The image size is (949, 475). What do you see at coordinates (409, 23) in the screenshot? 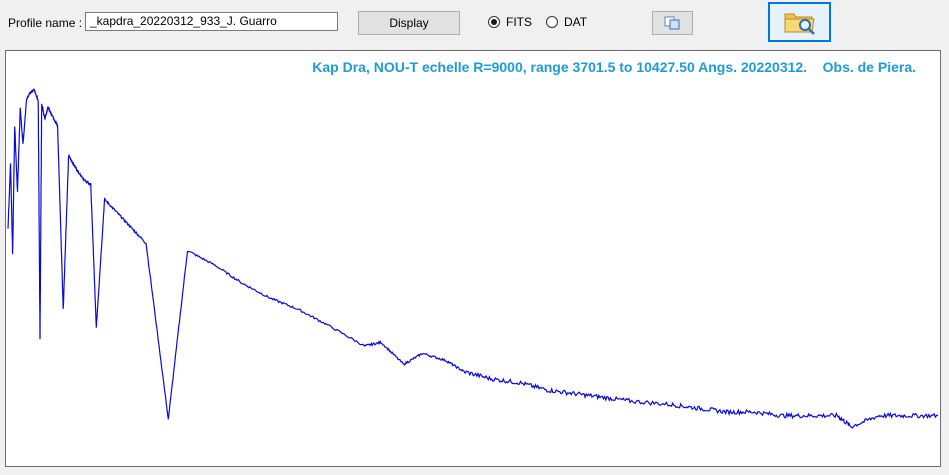
I see `display-button: Display` at bounding box center [409, 23].